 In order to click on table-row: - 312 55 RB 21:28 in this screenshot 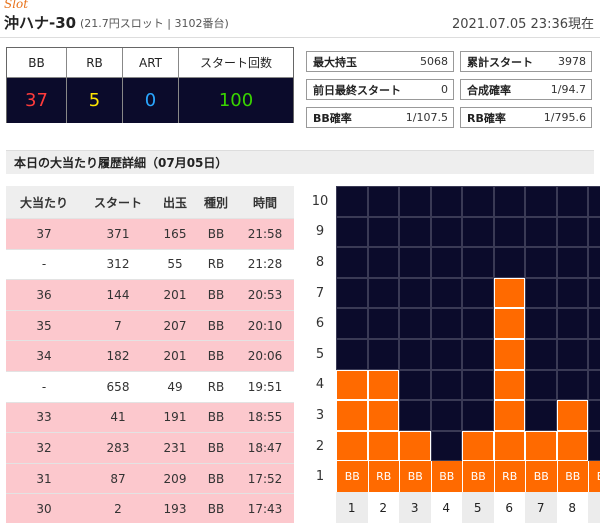, I will do `click(150, 265)`.